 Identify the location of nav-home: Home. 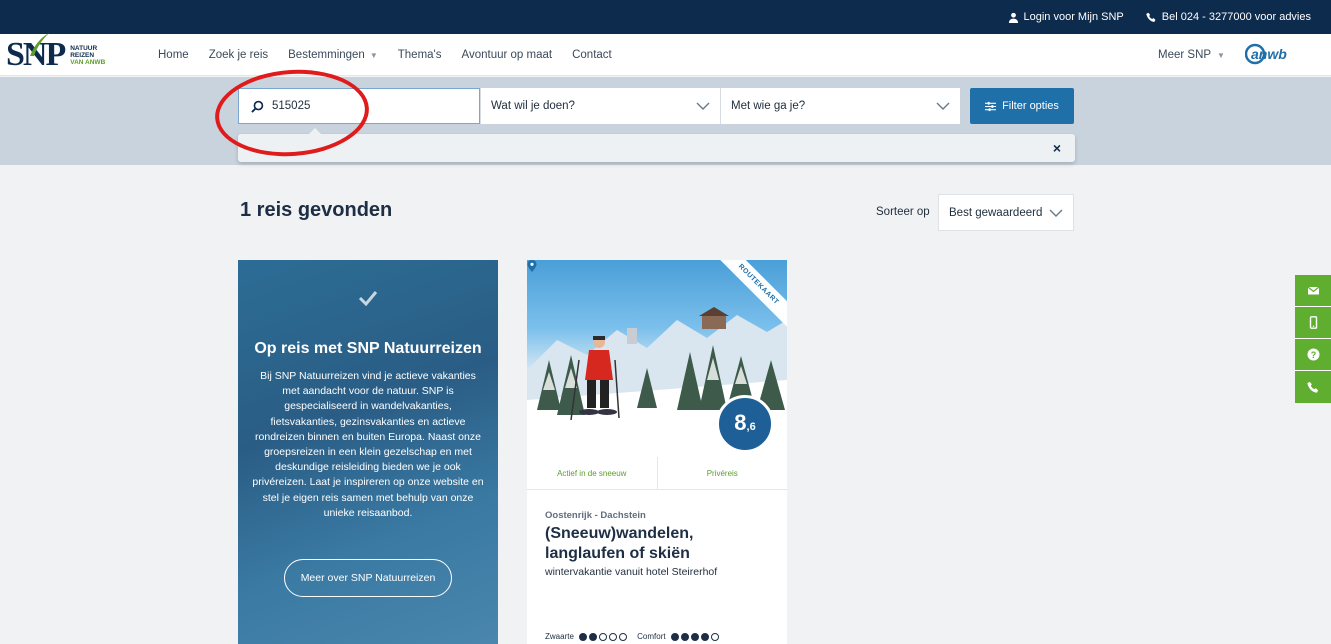
(178, 55).